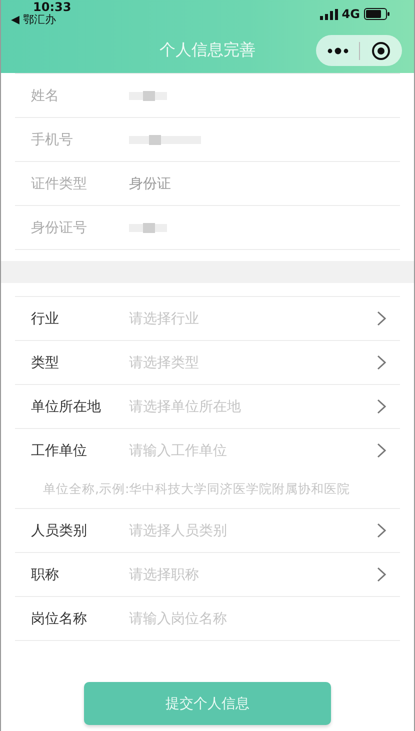  I want to click on picker-row: 工作单位 请输入工作单位, so click(207, 450).